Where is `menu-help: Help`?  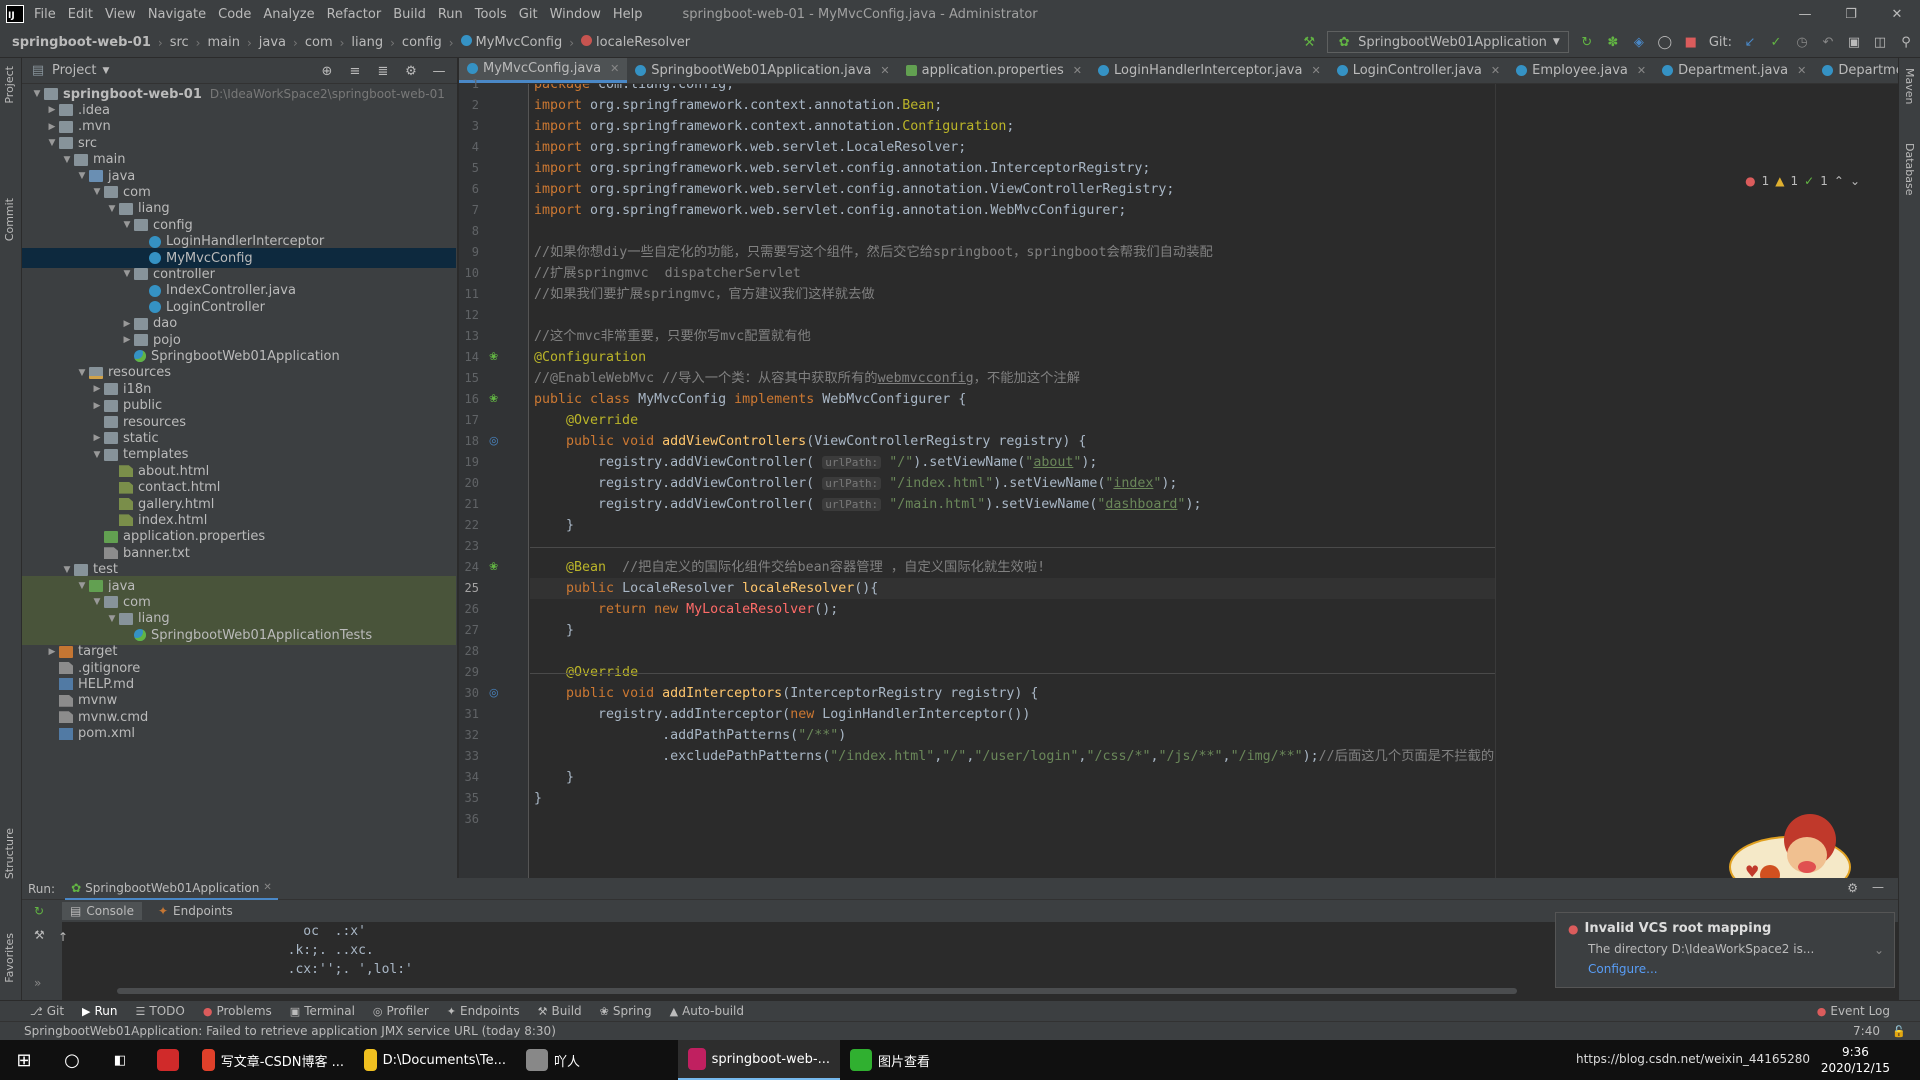 menu-help: Help is located at coordinates (628, 14).